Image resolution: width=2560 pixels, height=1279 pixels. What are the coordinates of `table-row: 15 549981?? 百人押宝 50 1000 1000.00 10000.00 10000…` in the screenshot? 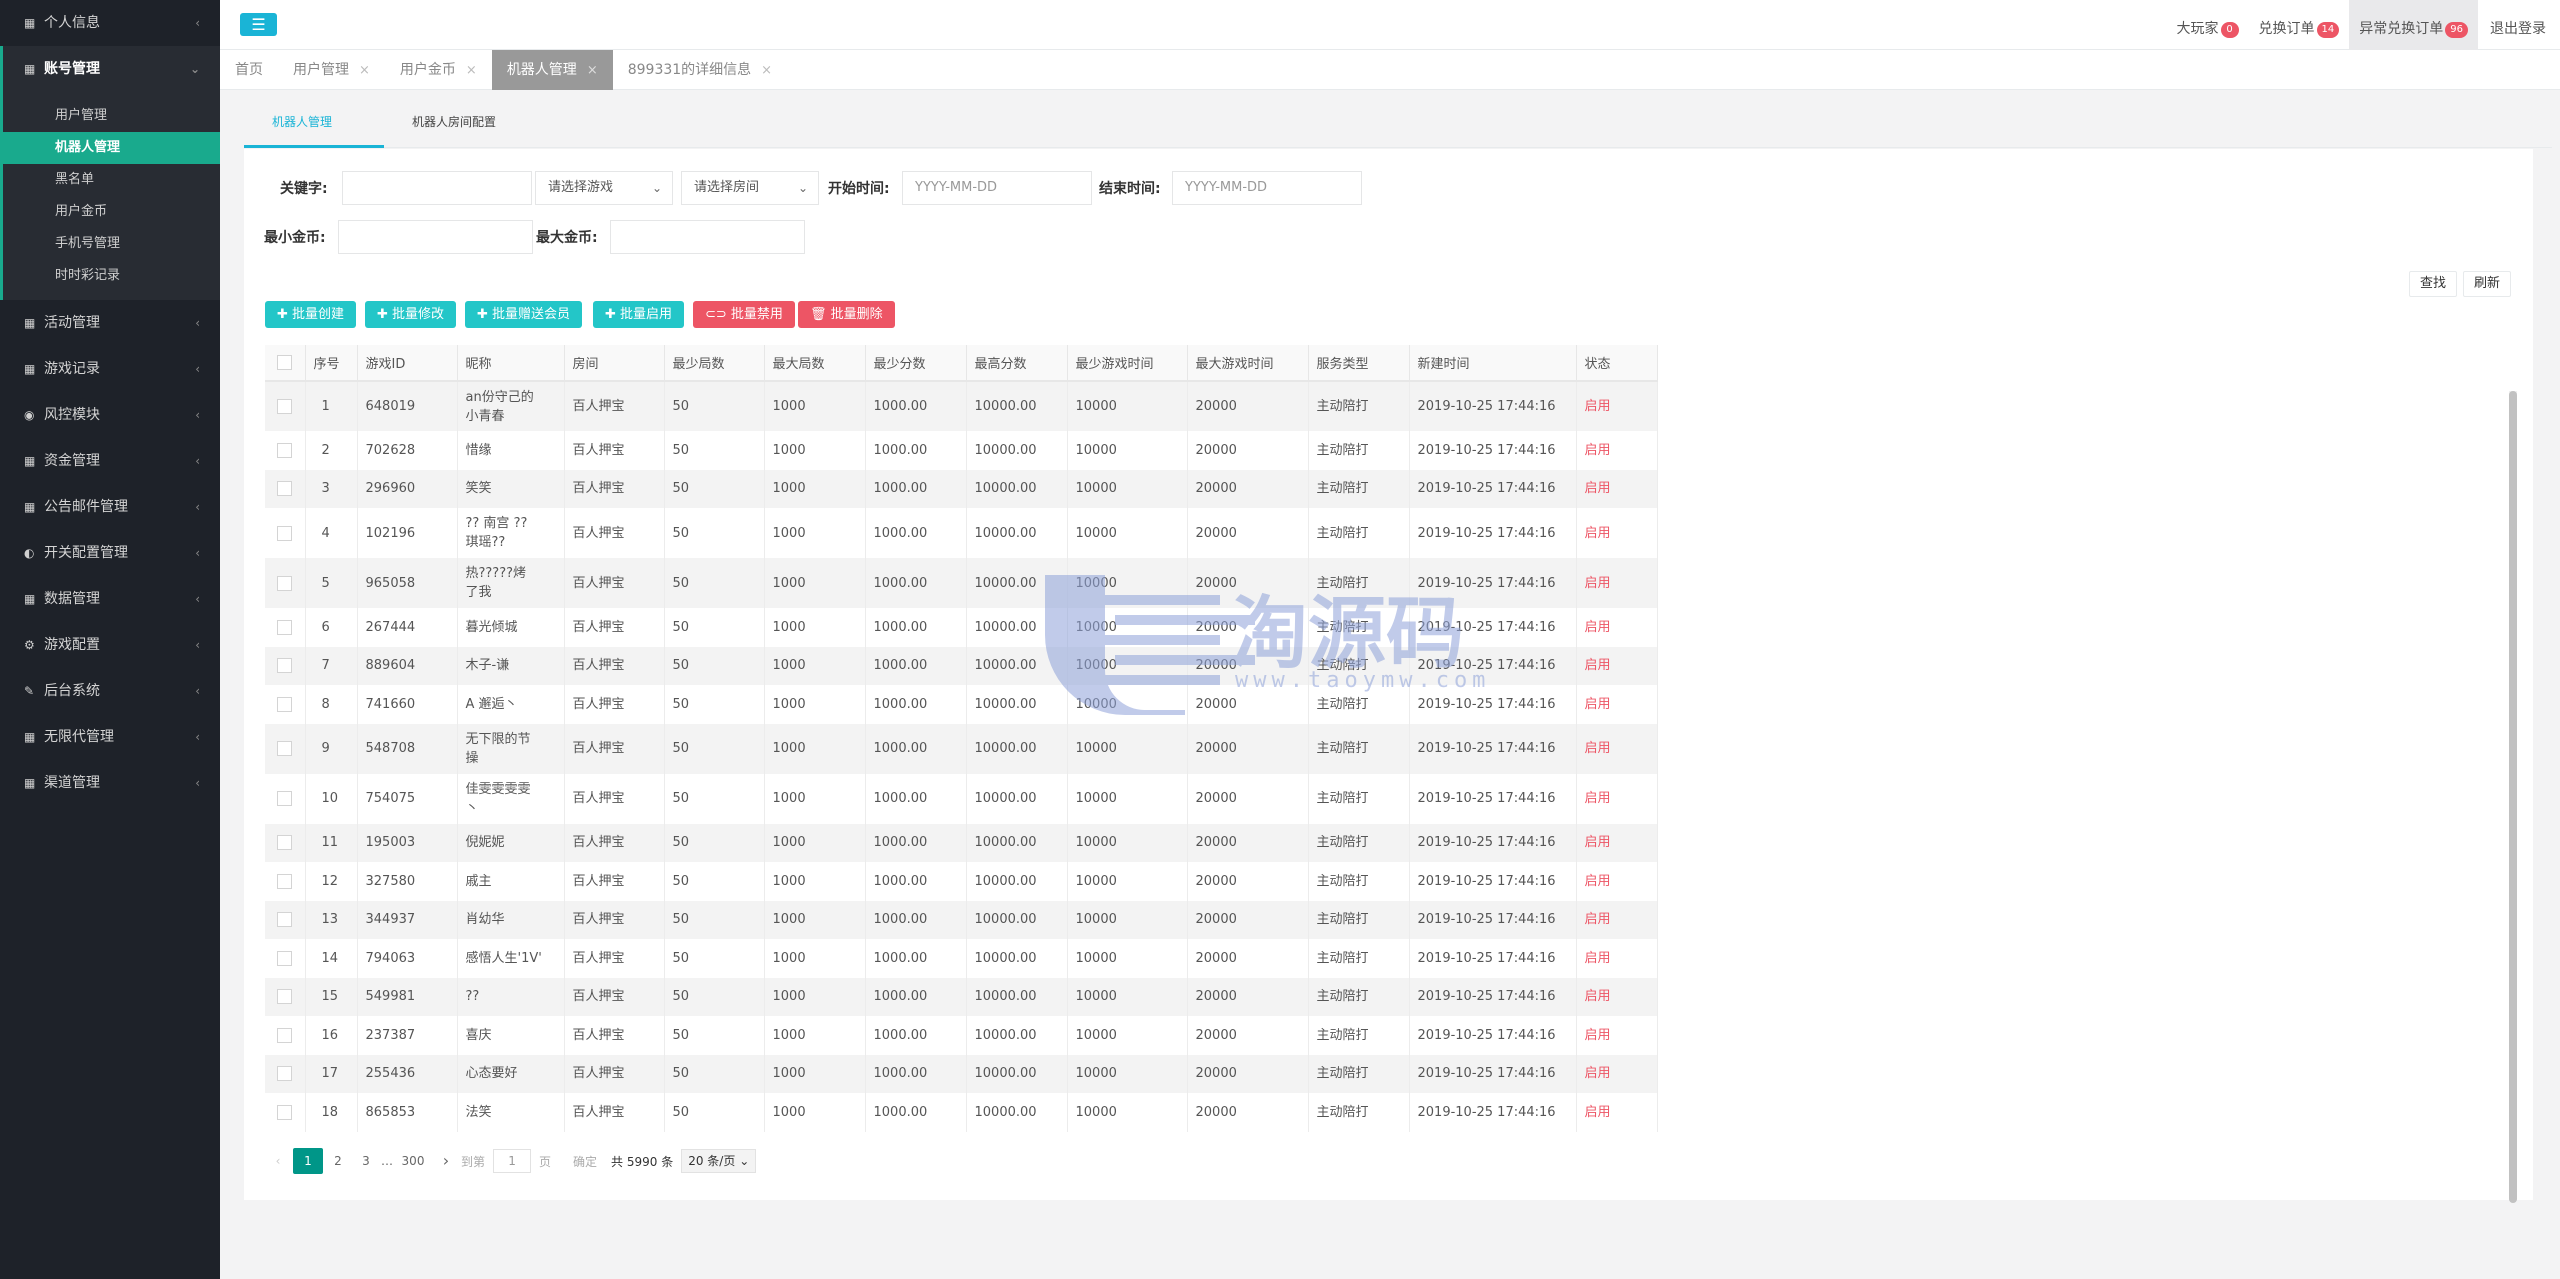 It's located at (961, 996).